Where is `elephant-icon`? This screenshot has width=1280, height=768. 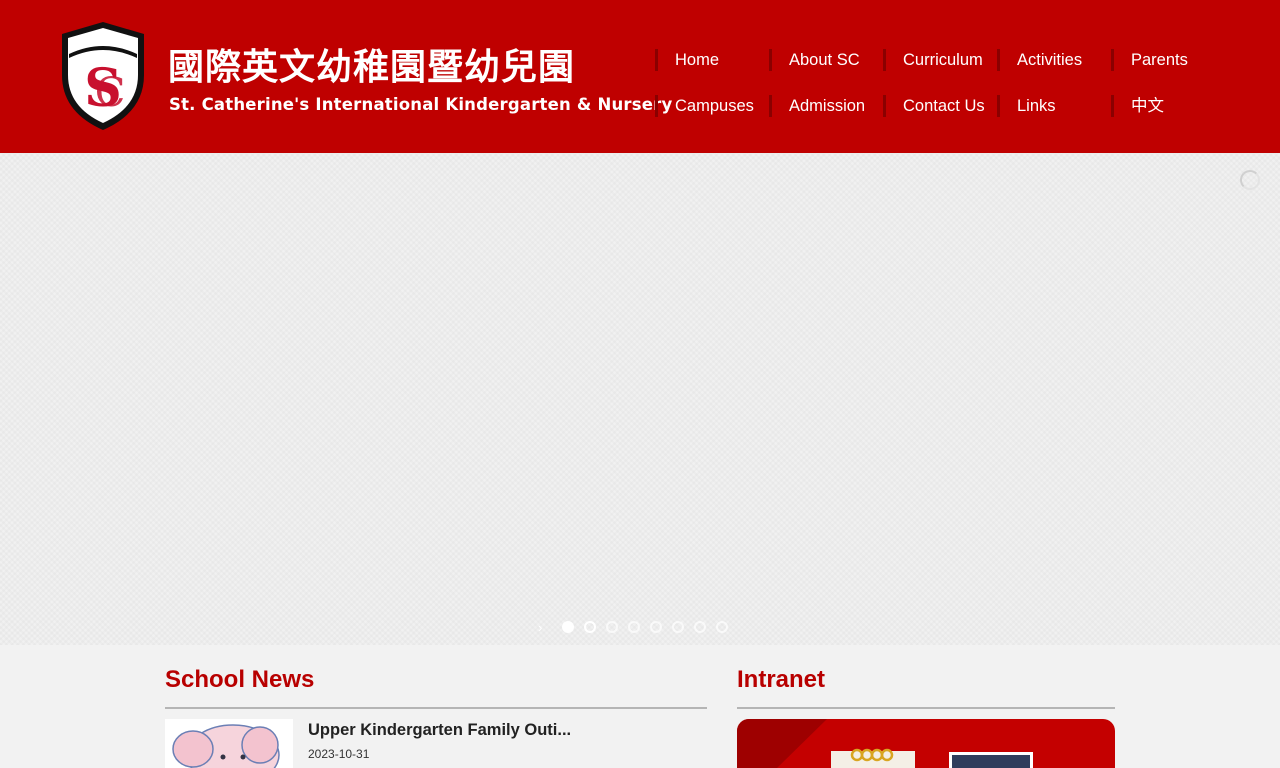 elephant-icon is located at coordinates (226, 746).